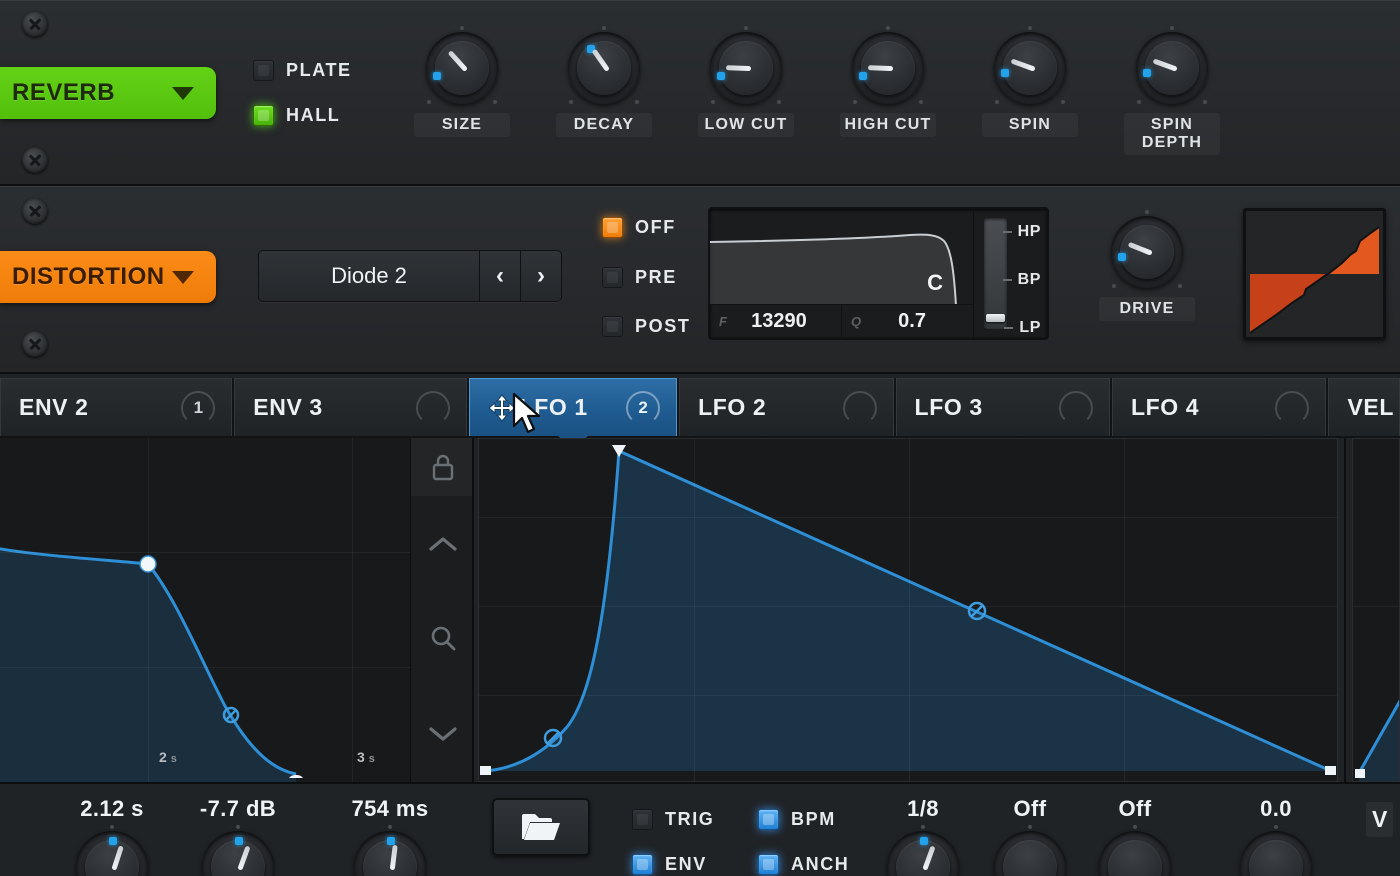 This screenshot has width=1400, height=876. What do you see at coordinates (501, 407) in the screenshot?
I see `move-handle-icon` at bounding box center [501, 407].